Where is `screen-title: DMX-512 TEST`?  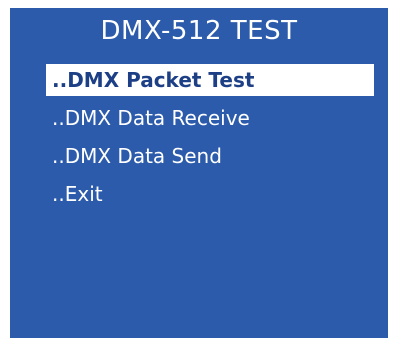
screen-title: DMX-512 TEST is located at coordinates (199, 31).